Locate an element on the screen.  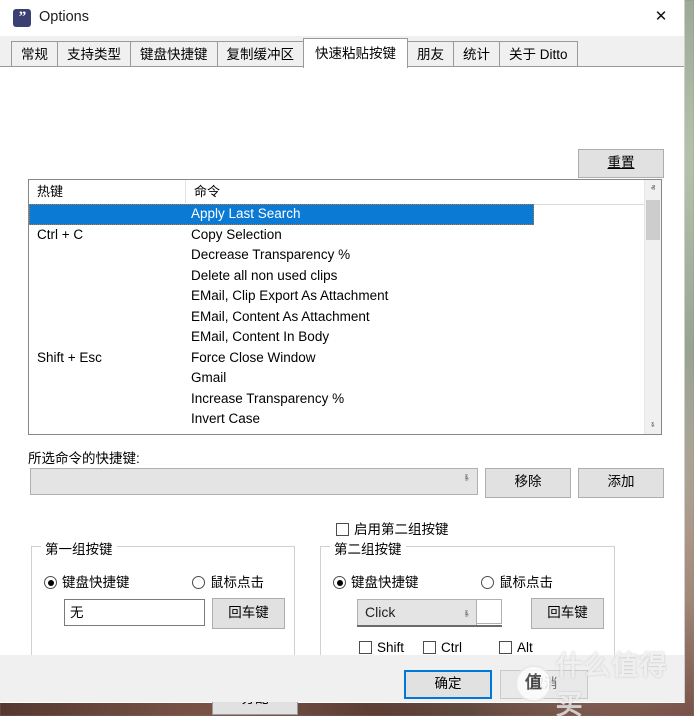
tab-label: 支持类型 is located at coordinates (94, 54).